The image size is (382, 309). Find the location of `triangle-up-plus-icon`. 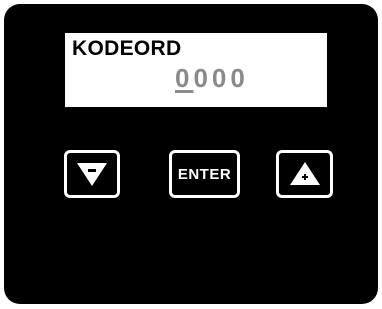

triangle-up-plus-icon is located at coordinates (304, 173).